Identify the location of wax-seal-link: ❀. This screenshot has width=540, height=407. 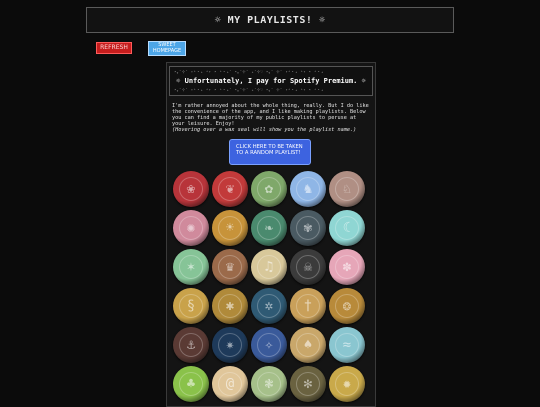
(191, 189).